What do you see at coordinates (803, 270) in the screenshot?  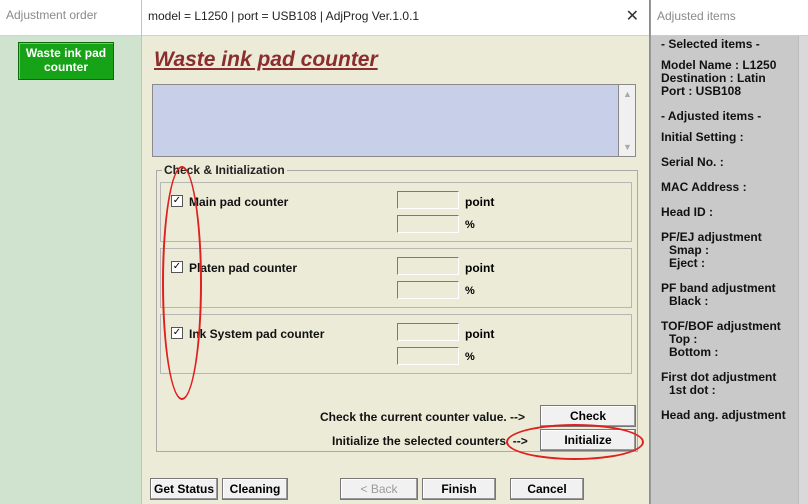 I see `adjusted-items-scrollbar` at bounding box center [803, 270].